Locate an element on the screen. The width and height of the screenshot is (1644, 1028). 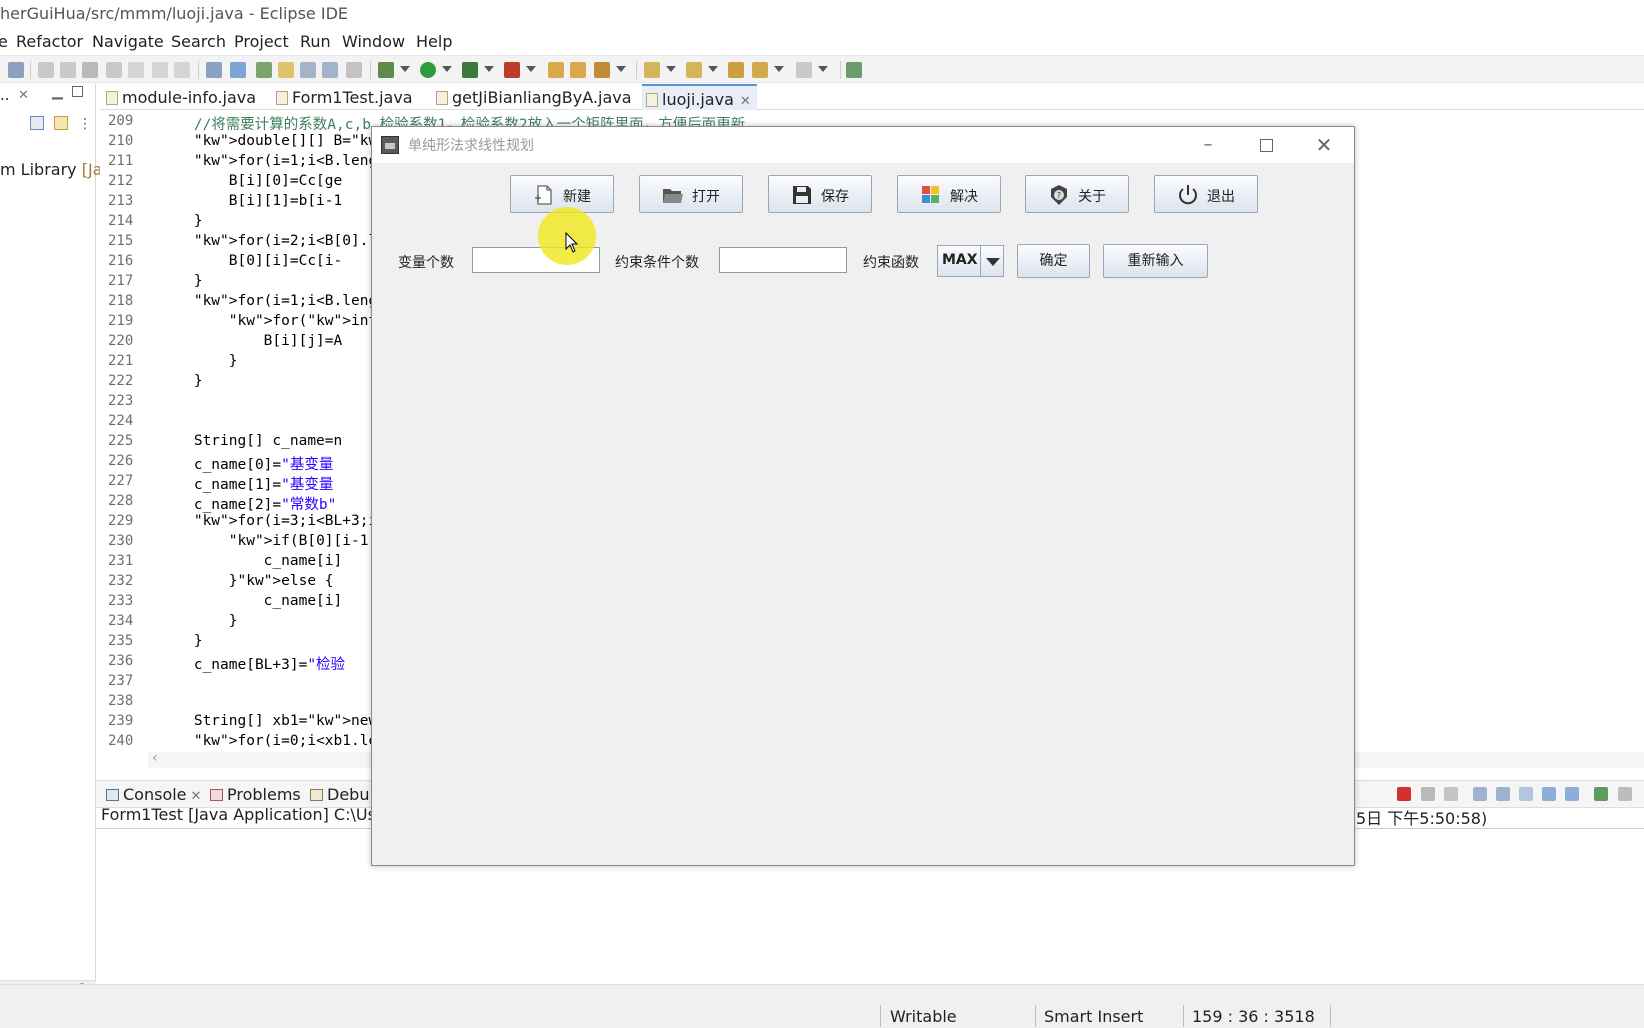
search-tool-icon is located at coordinates (602, 70).